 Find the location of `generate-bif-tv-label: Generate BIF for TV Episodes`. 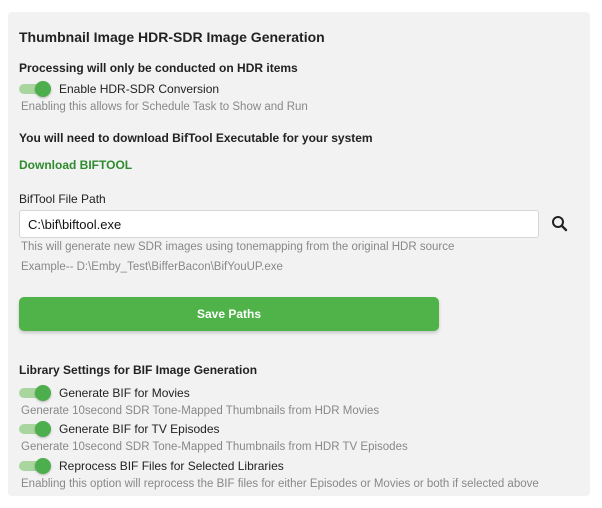

generate-bif-tv-label: Generate BIF for TV Episodes is located at coordinates (139, 429).